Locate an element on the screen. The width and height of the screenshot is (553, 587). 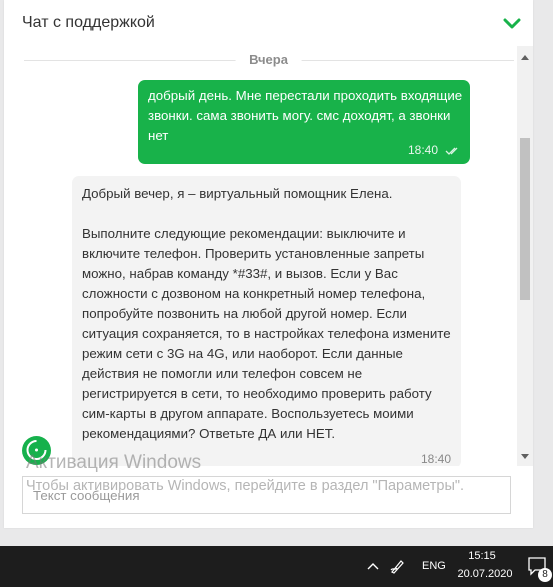
notification-count-badge: 8 is located at coordinates (545, 575).